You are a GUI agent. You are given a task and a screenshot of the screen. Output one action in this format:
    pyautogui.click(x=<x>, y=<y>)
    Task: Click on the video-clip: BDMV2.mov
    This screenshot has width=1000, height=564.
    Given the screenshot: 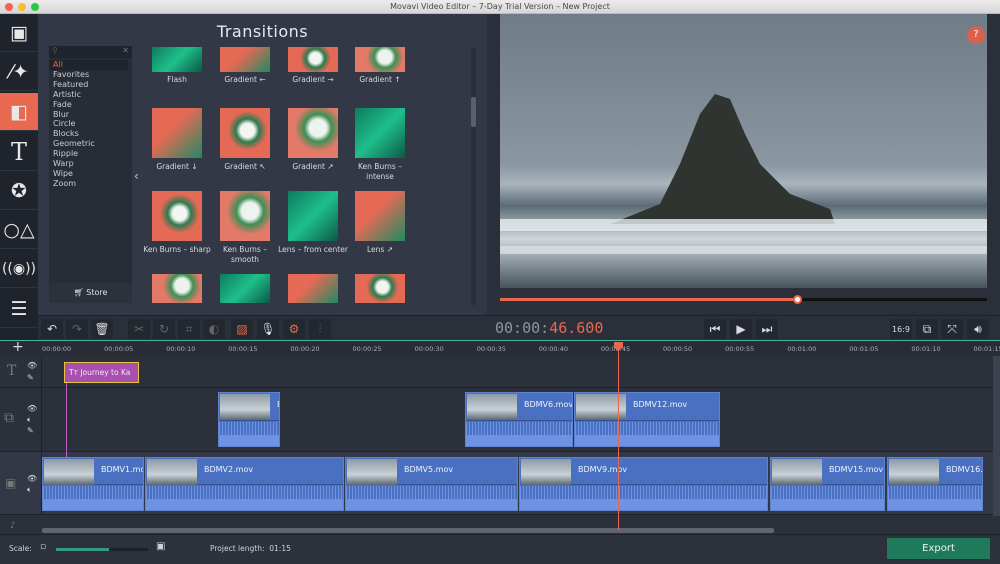 What is the action you would take?
    pyautogui.click(x=244, y=484)
    